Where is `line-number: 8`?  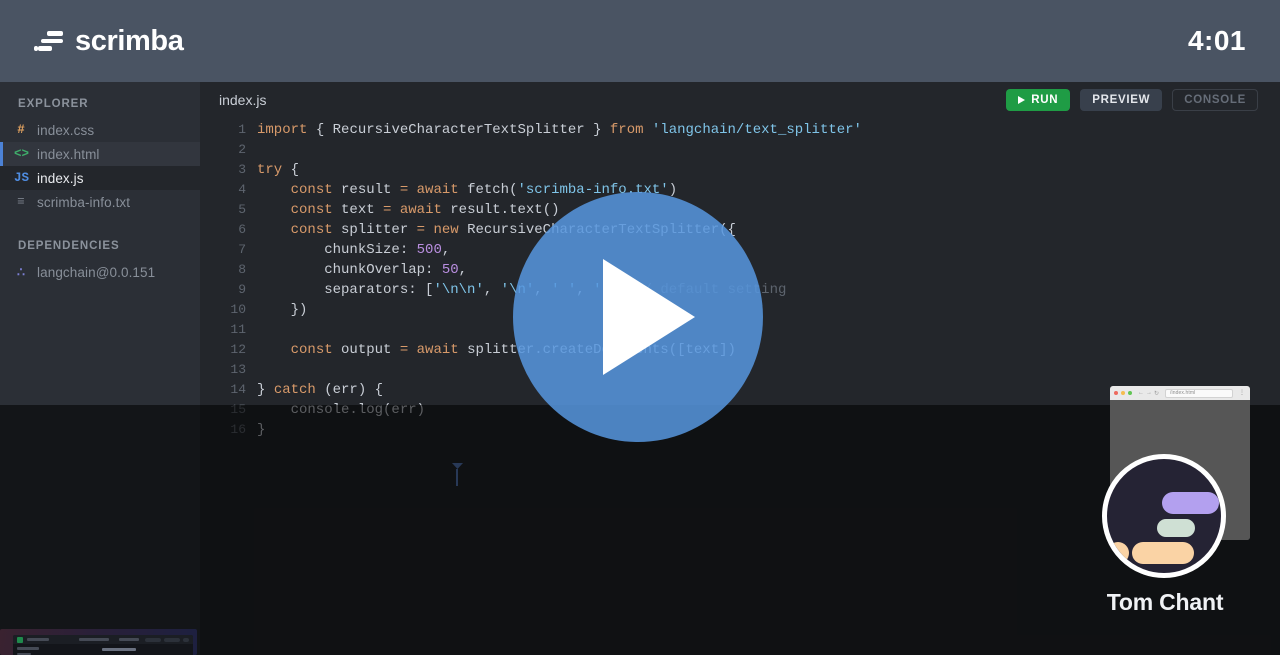 line-number: 8 is located at coordinates (242, 269).